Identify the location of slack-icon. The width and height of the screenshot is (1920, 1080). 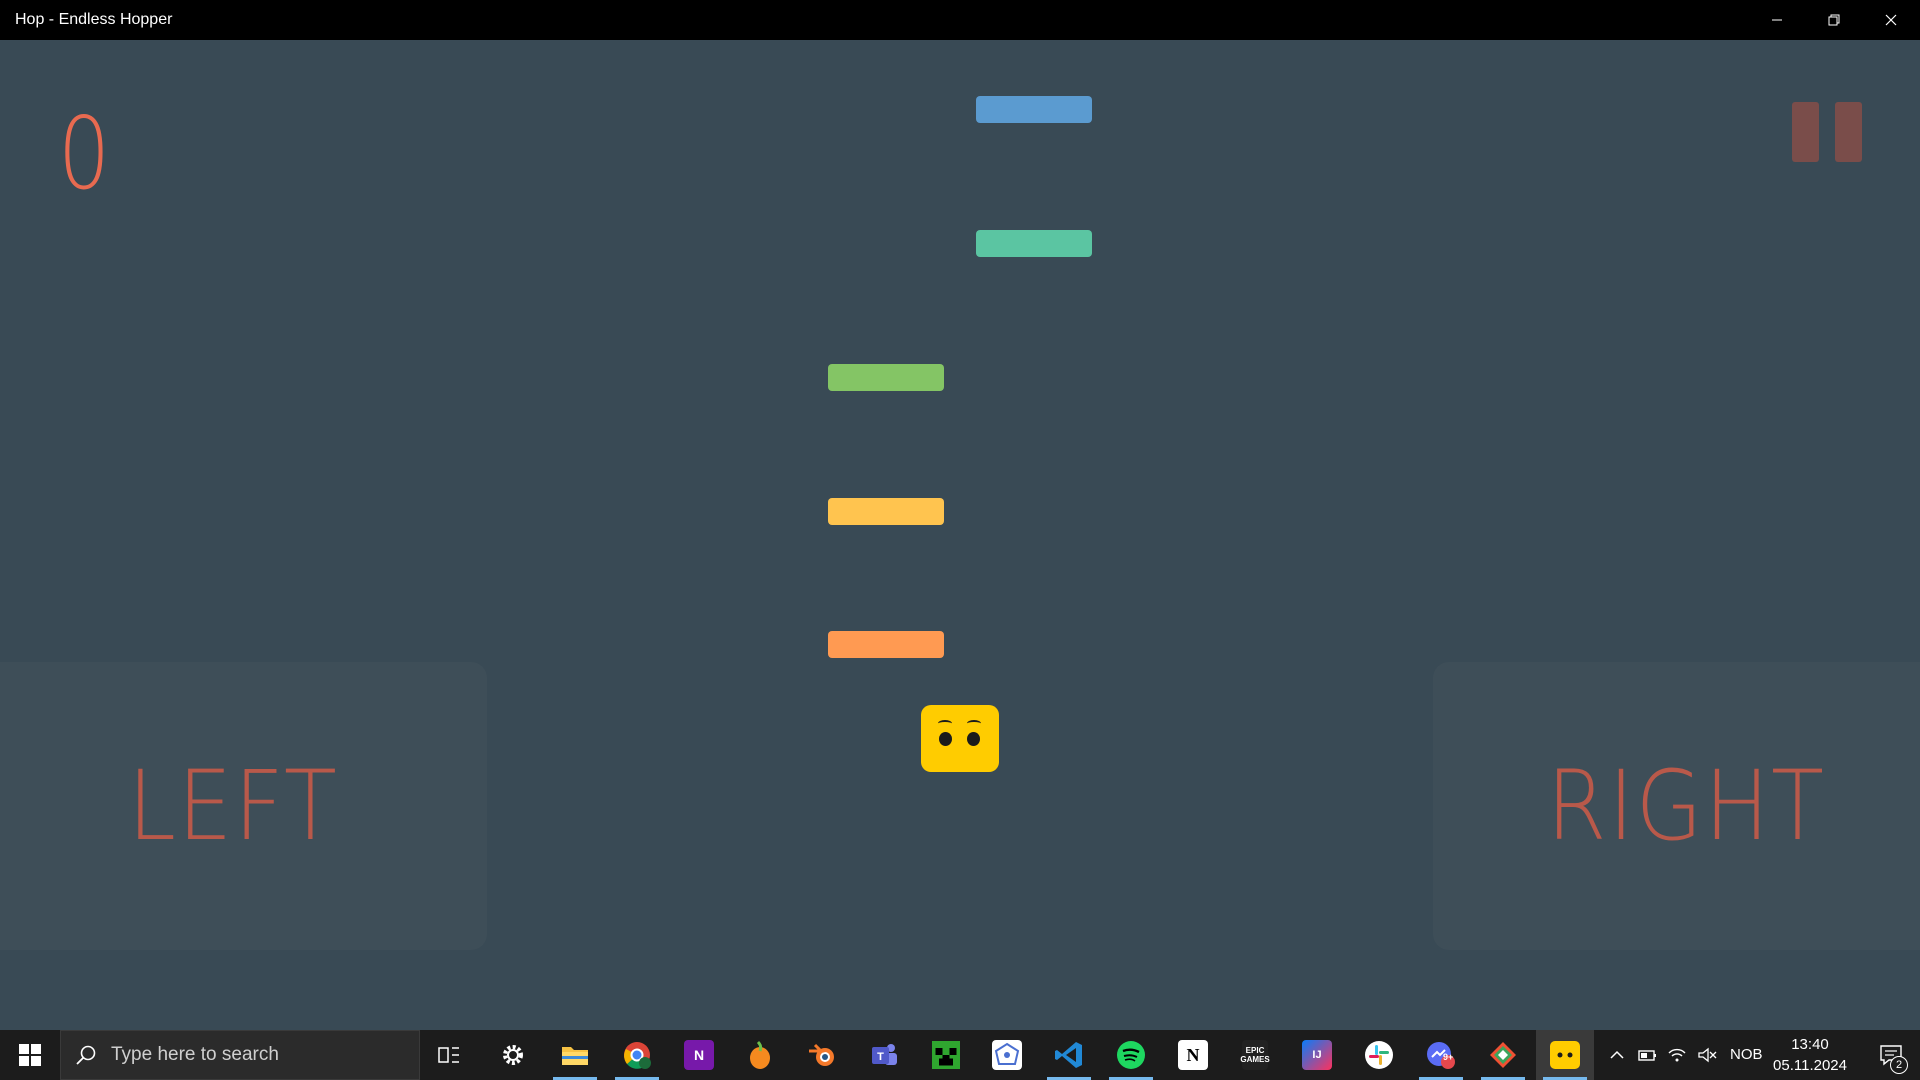
(1379, 1055).